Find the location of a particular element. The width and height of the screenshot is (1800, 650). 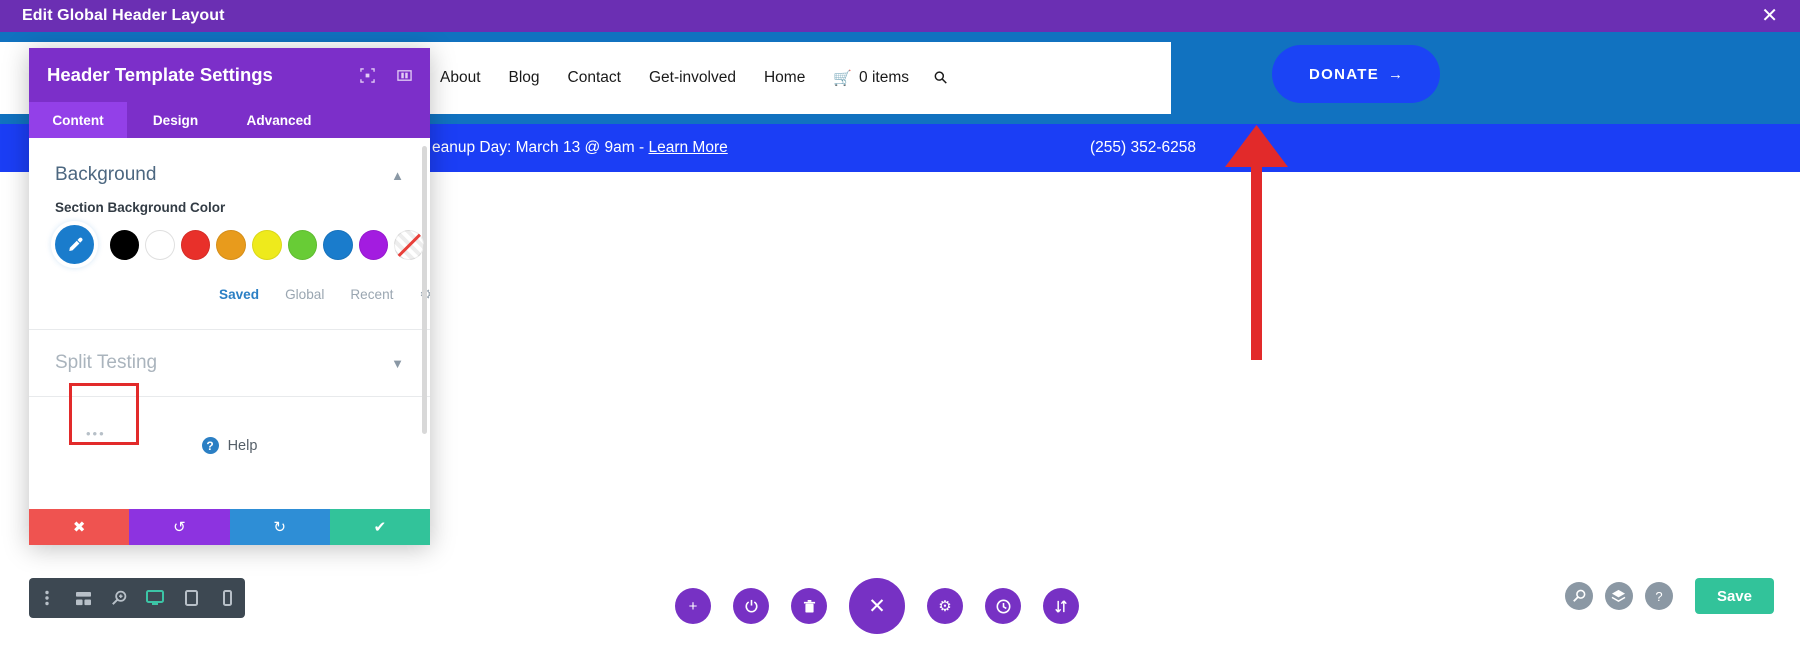

trash-icon is located at coordinates (809, 606).